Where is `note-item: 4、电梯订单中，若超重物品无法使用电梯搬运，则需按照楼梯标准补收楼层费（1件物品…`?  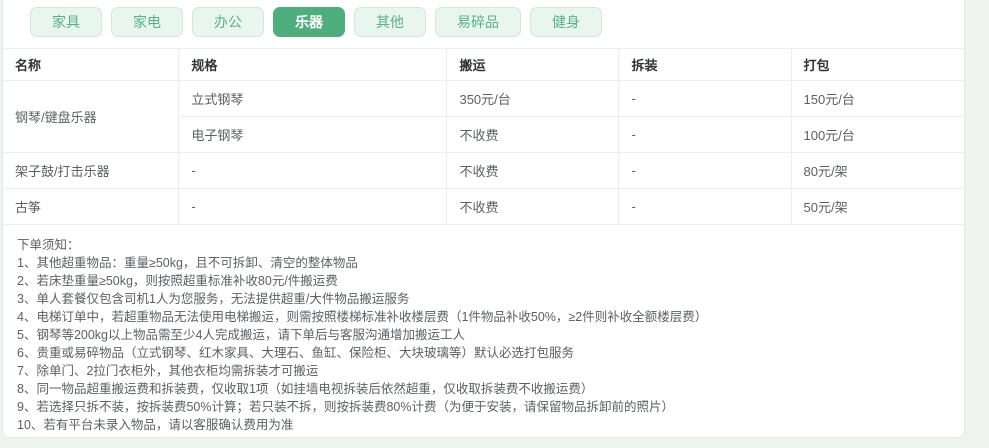 note-item: 4、电梯订单中，若超重物品无法使用电梯搬运，则需按照楼梯标准补收楼层费（1件物品… is located at coordinates (362, 317).